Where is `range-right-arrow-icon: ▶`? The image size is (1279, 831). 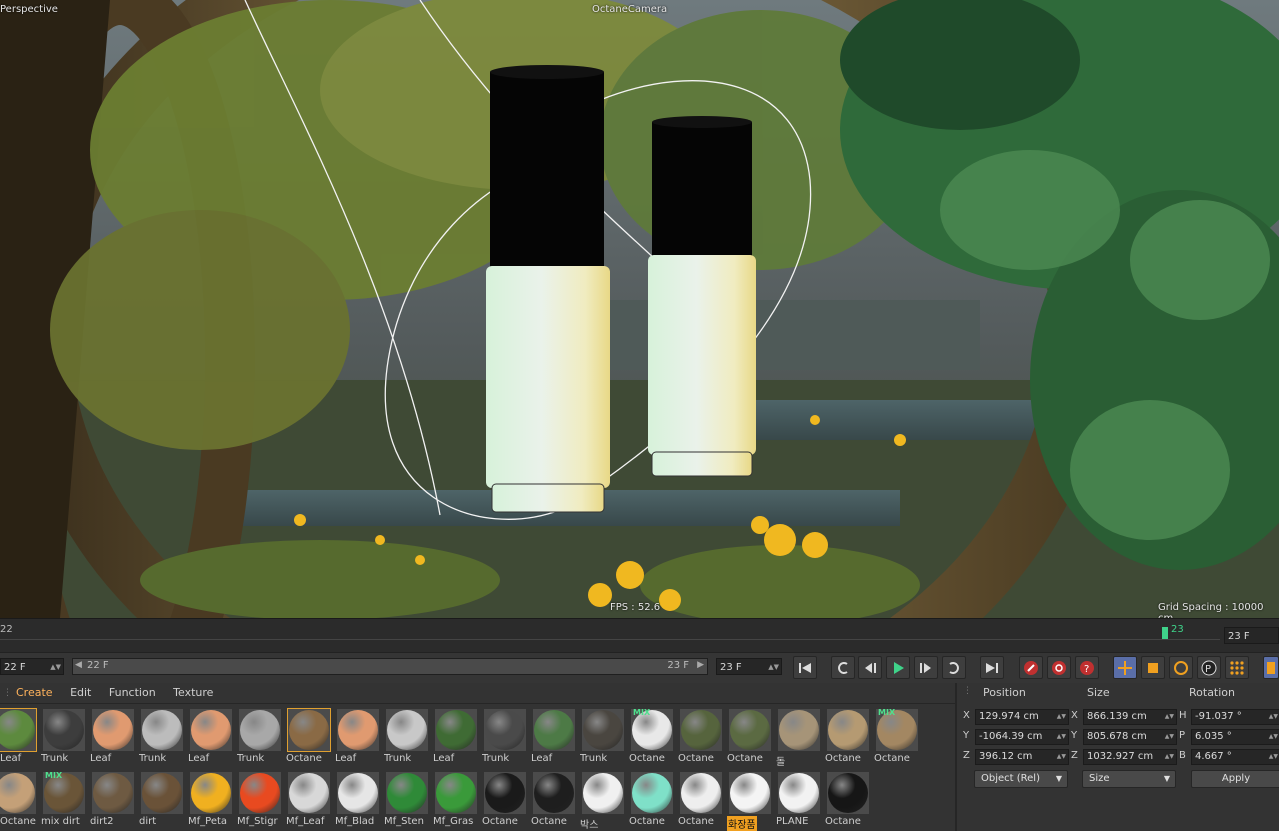 range-right-arrow-icon: ▶ is located at coordinates (700, 665).